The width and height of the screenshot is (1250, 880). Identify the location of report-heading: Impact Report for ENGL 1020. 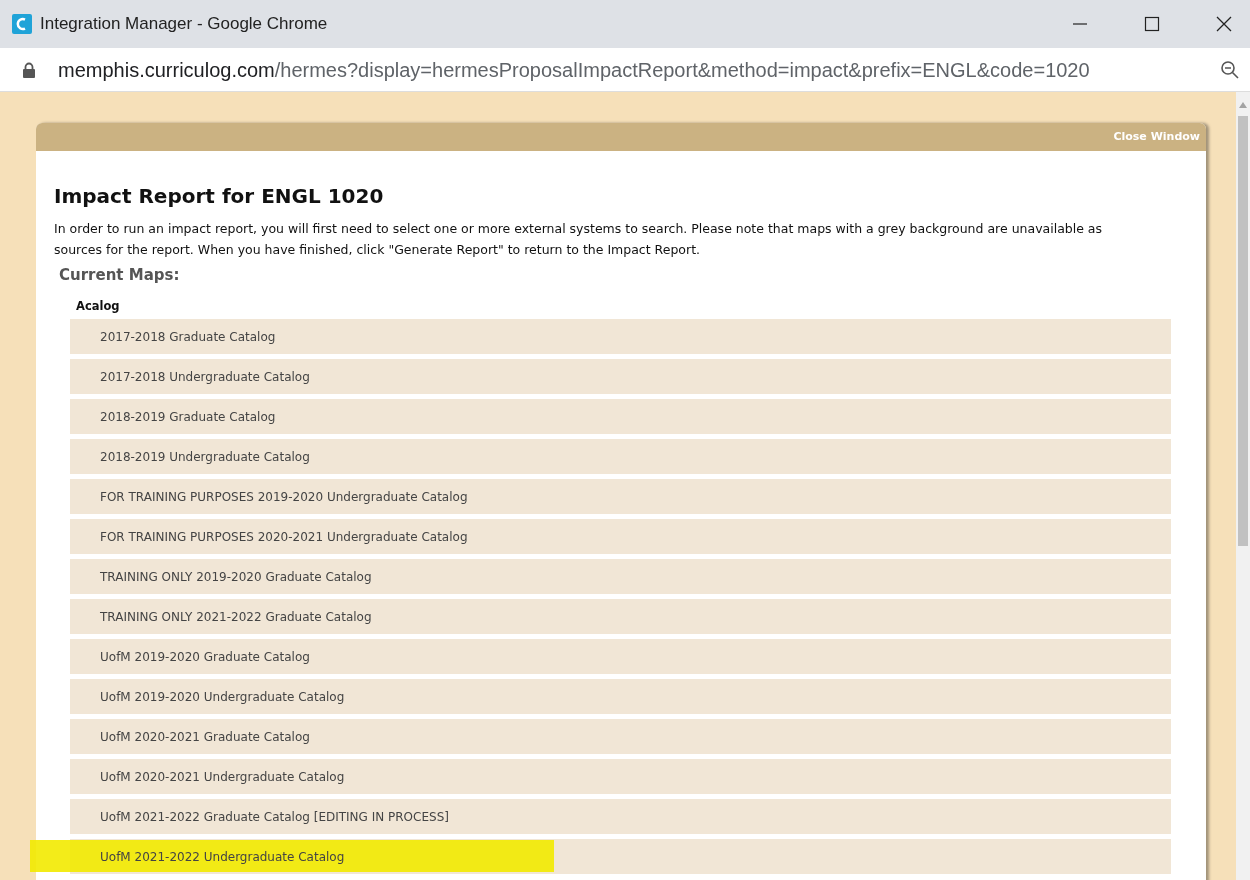
(219, 196).